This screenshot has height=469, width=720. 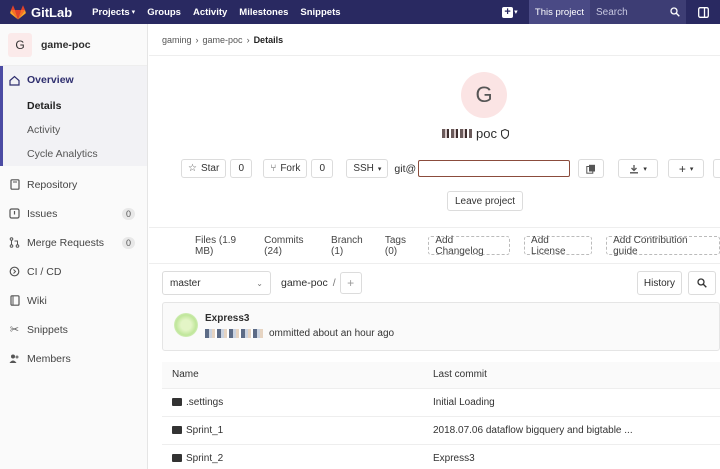 I want to click on app-name: GitLab, so click(x=52, y=12).